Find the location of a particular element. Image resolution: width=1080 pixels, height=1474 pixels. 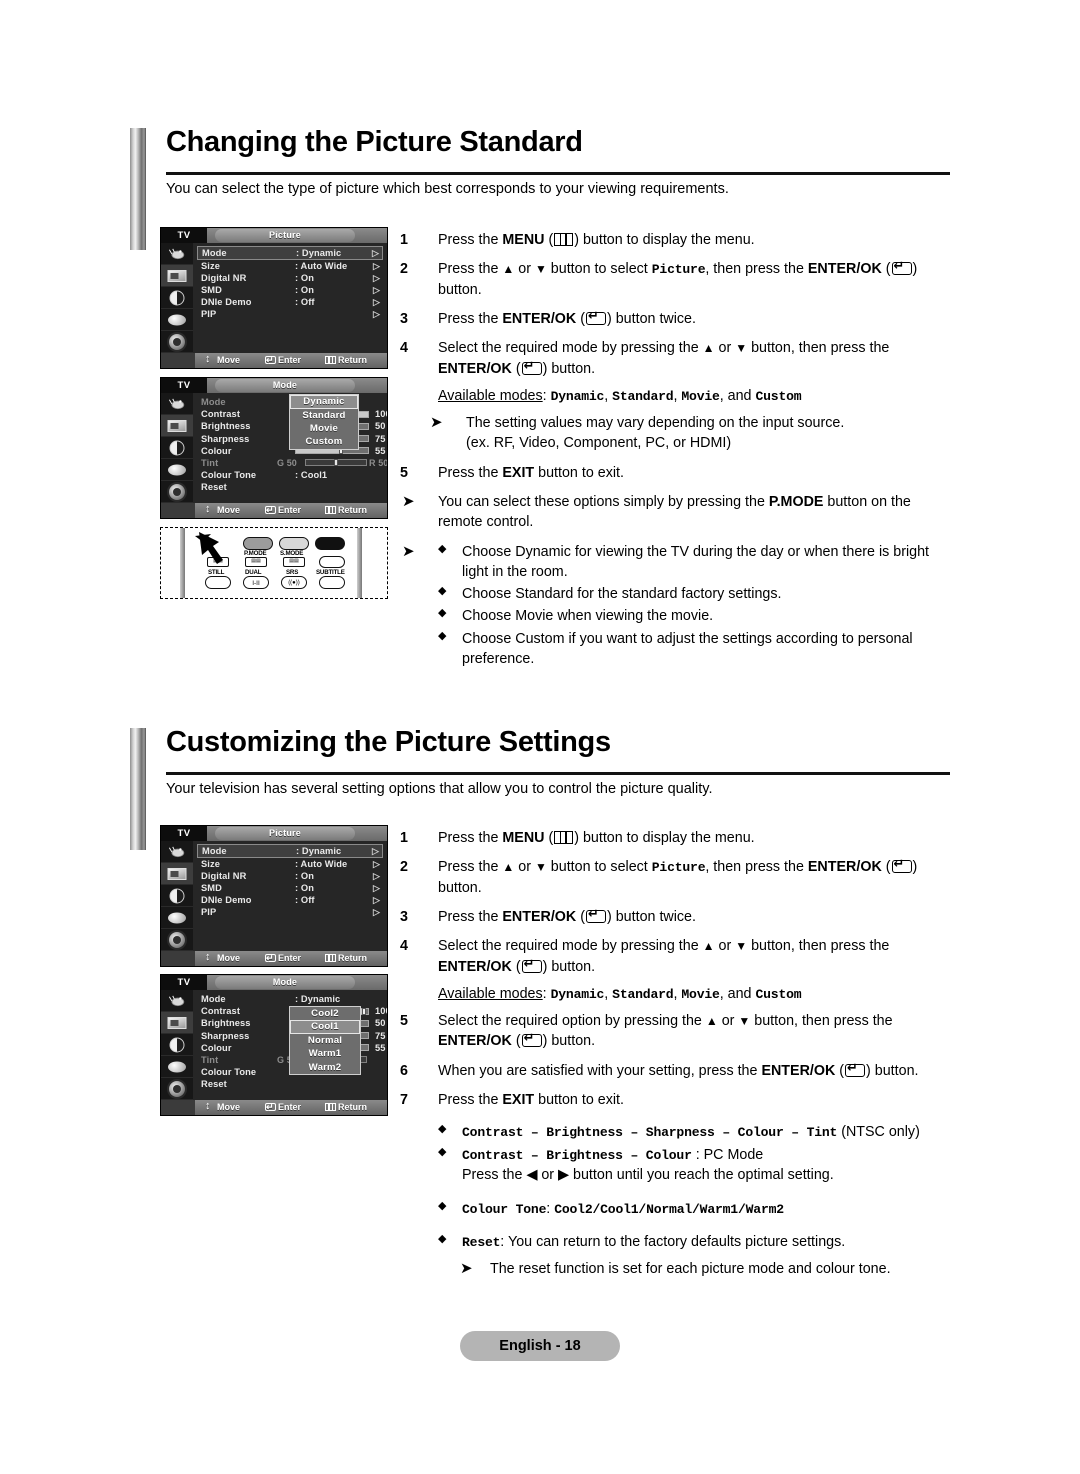

srs-mini-button: ▤▤ is located at coordinates (294, 562).